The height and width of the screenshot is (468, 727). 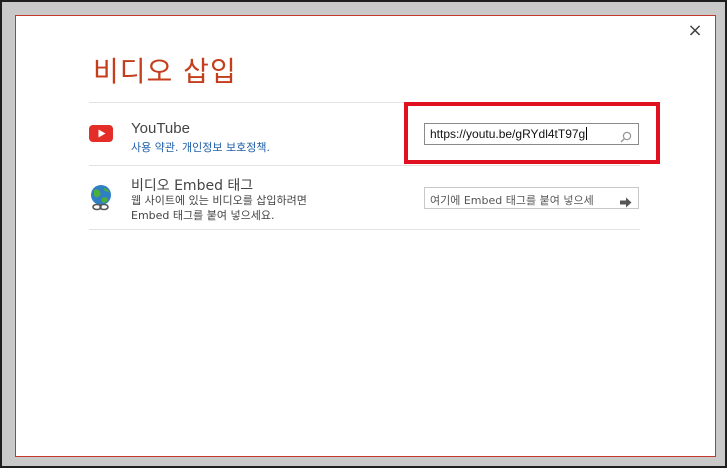 I want to click on youtube-title: YouTube, so click(x=160, y=128).